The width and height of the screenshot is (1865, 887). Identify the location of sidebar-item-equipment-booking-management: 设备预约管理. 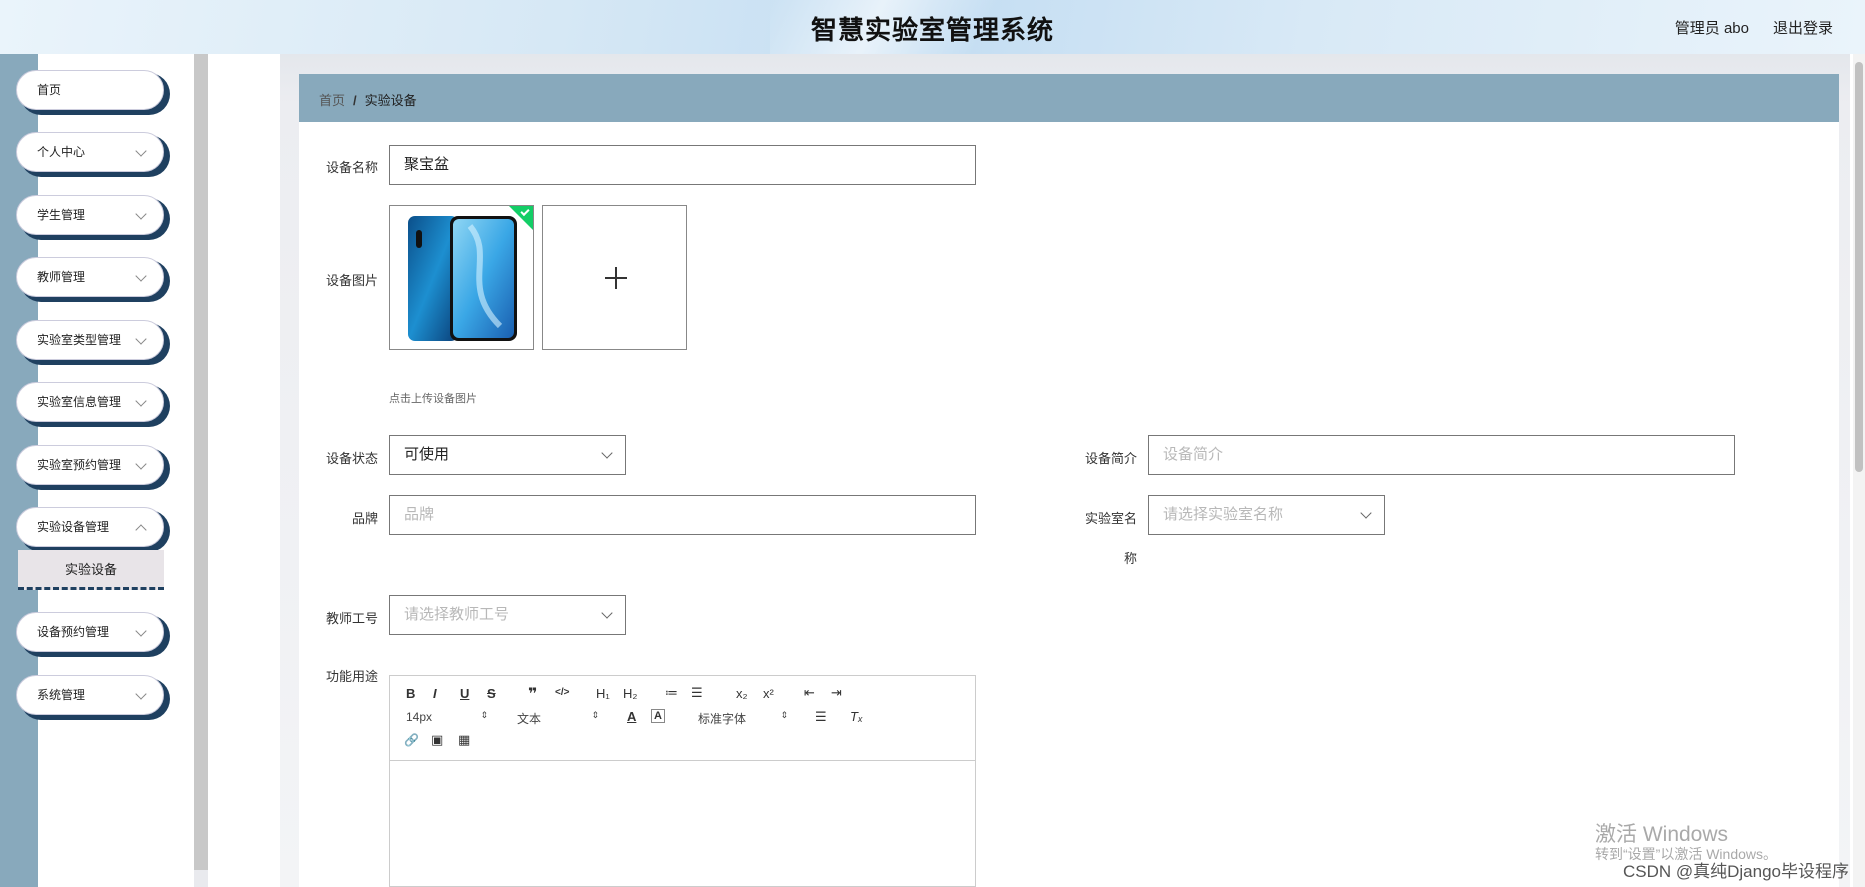
(90, 632).